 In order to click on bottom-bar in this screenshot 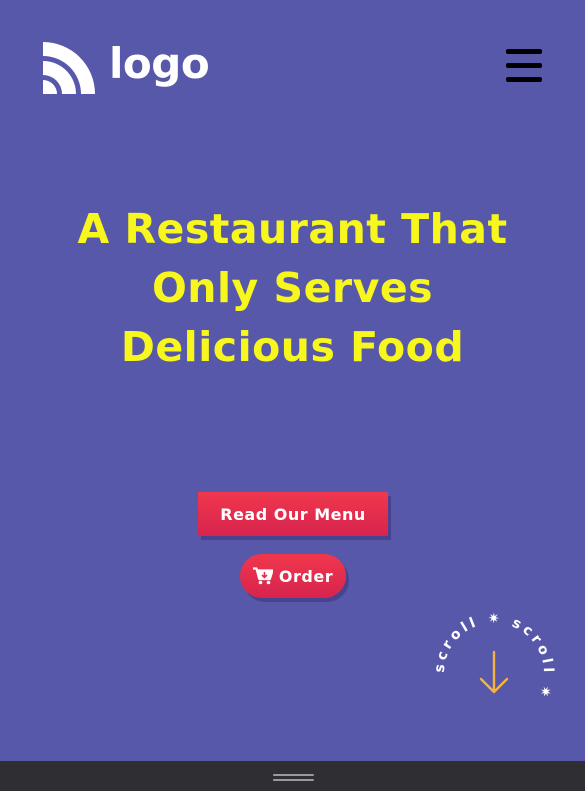, I will do `click(292, 776)`.